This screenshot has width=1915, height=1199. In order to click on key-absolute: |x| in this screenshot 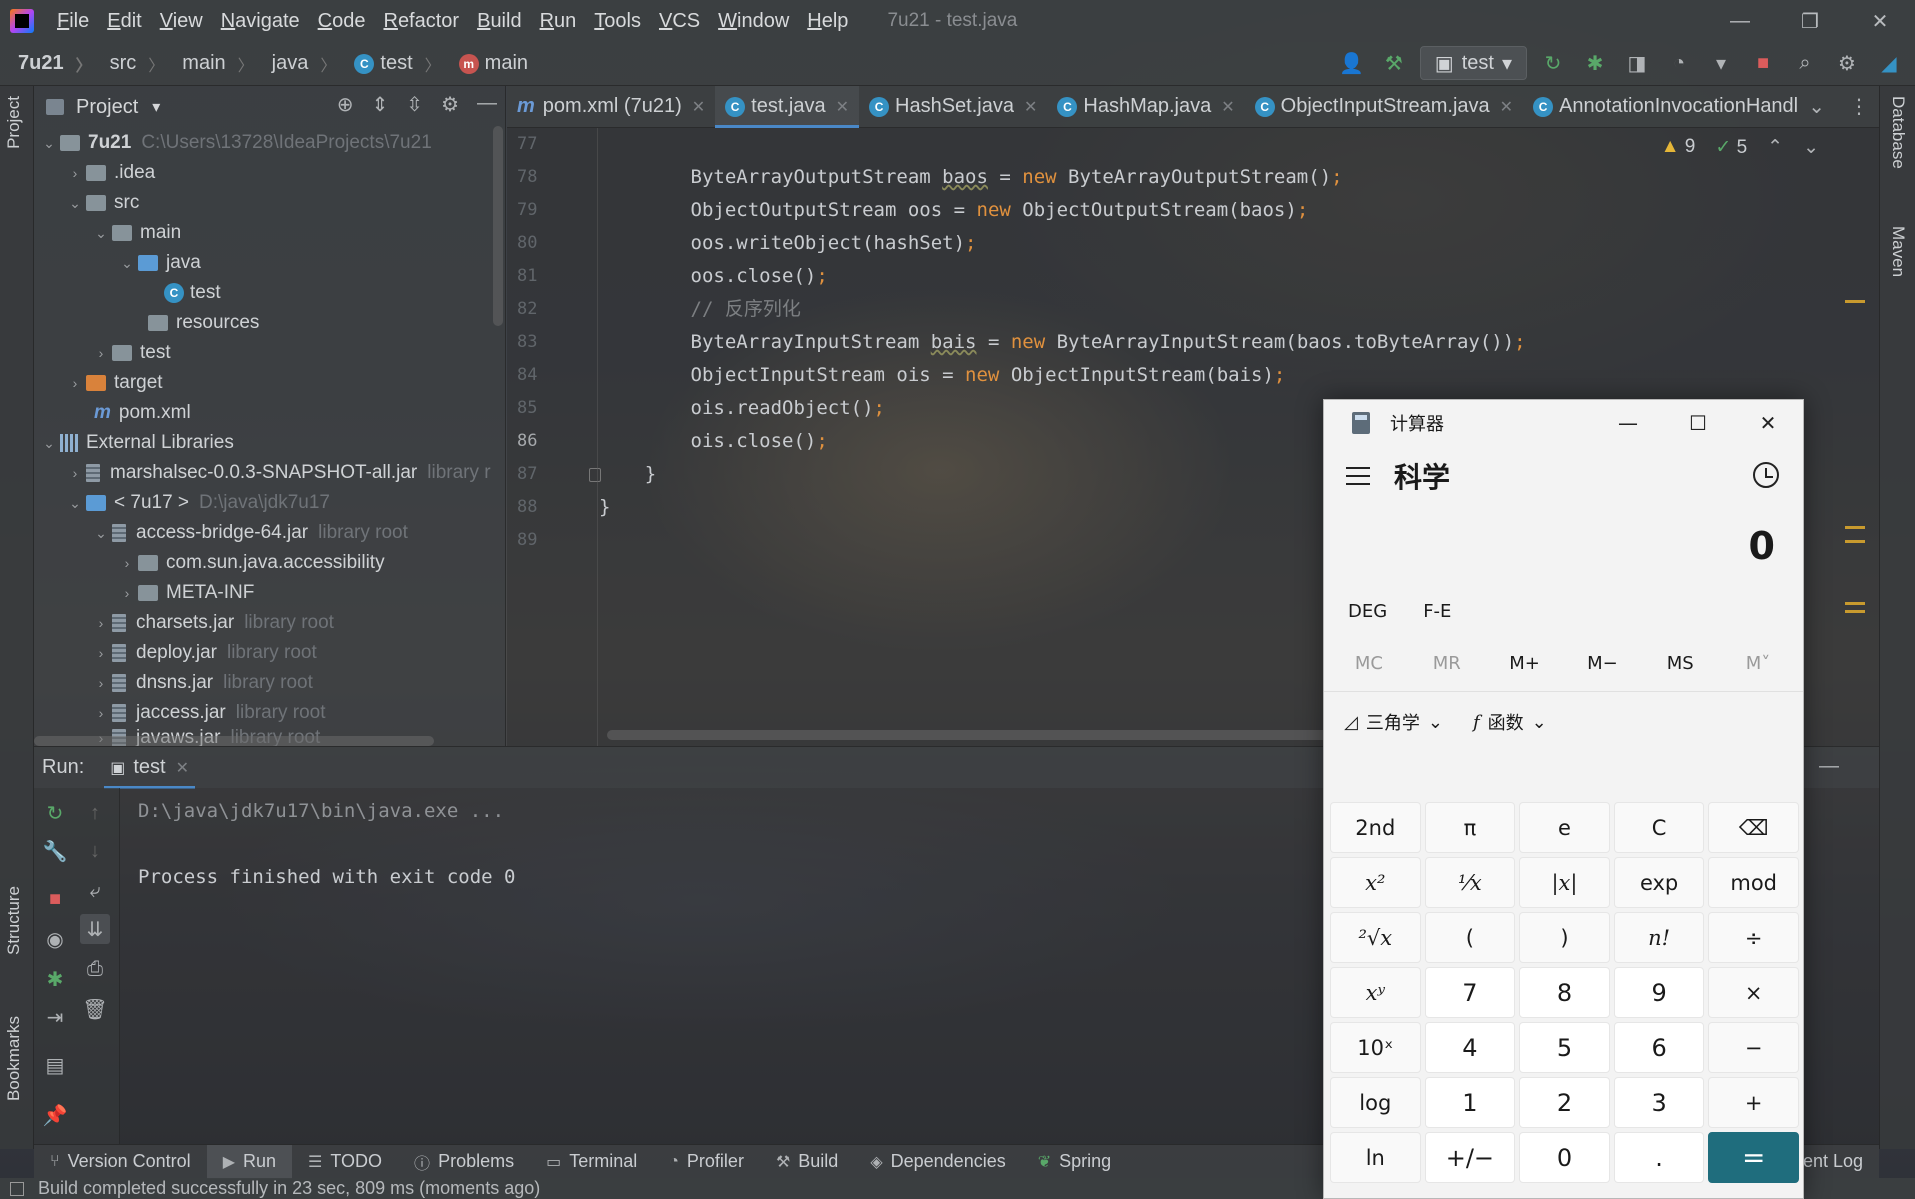, I will do `click(1564, 882)`.